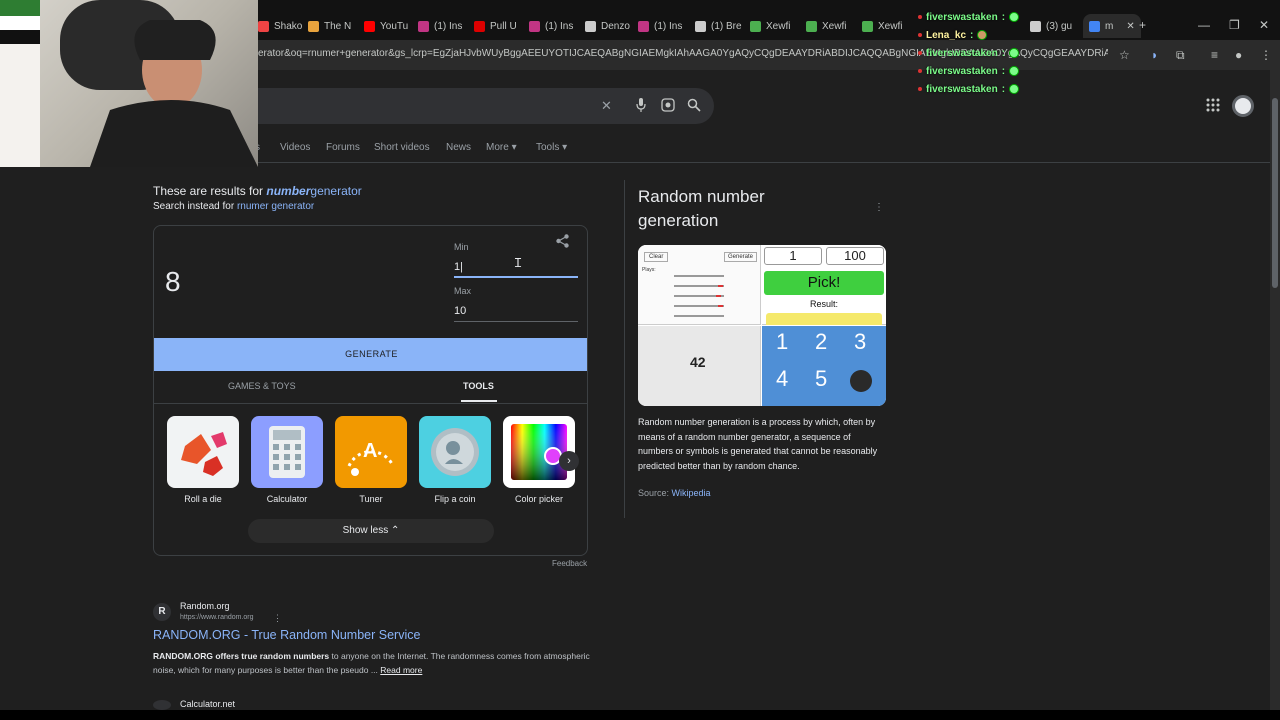 This screenshot has width=1280, height=720. I want to click on browser-tab: Pull U, so click(495, 26).